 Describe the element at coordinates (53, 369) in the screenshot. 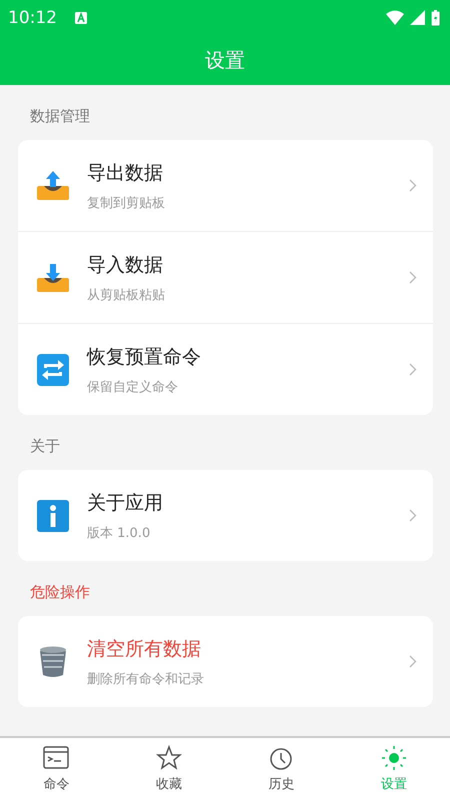

I see `arrows-icon` at that location.